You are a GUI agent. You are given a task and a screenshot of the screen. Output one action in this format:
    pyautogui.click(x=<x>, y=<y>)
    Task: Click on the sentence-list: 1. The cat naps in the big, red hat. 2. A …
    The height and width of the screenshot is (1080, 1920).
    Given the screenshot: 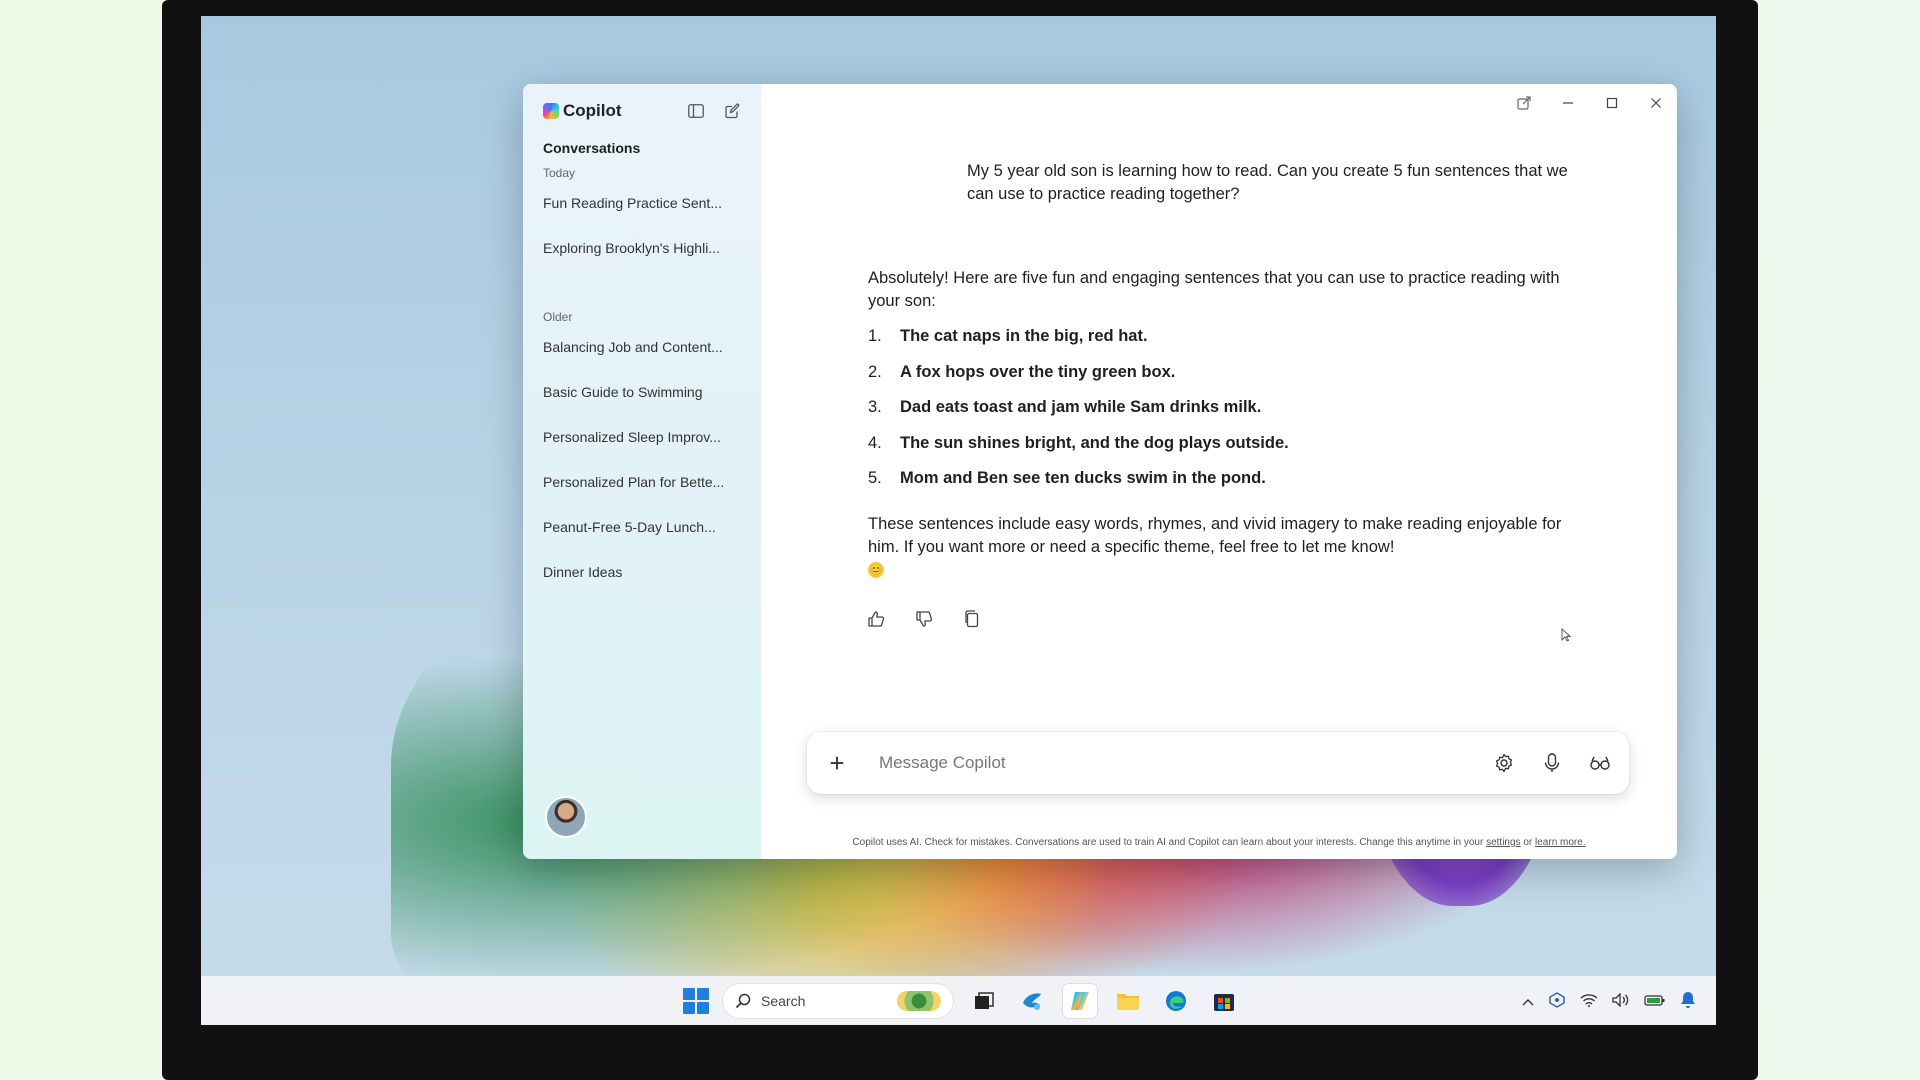 What is the action you would take?
    pyautogui.click(x=1228, y=414)
    